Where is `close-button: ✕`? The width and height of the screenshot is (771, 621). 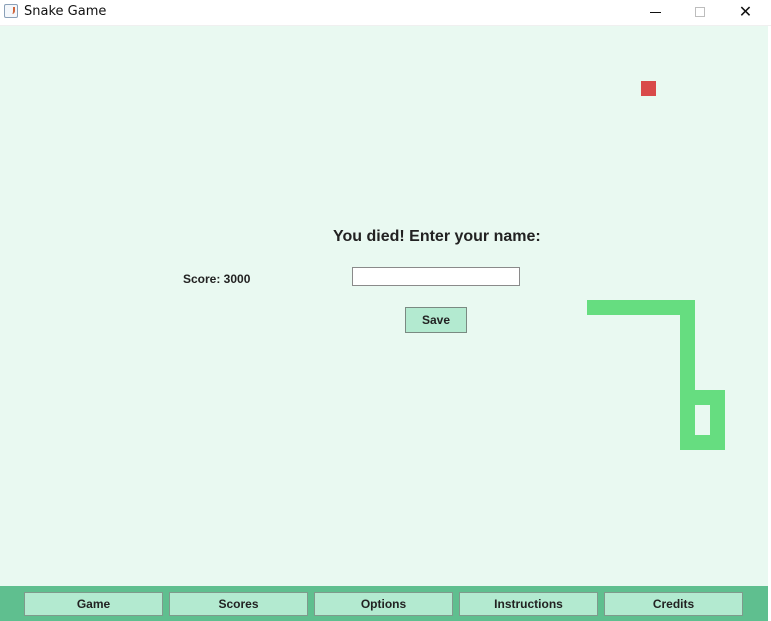 close-button: ✕ is located at coordinates (745, 12).